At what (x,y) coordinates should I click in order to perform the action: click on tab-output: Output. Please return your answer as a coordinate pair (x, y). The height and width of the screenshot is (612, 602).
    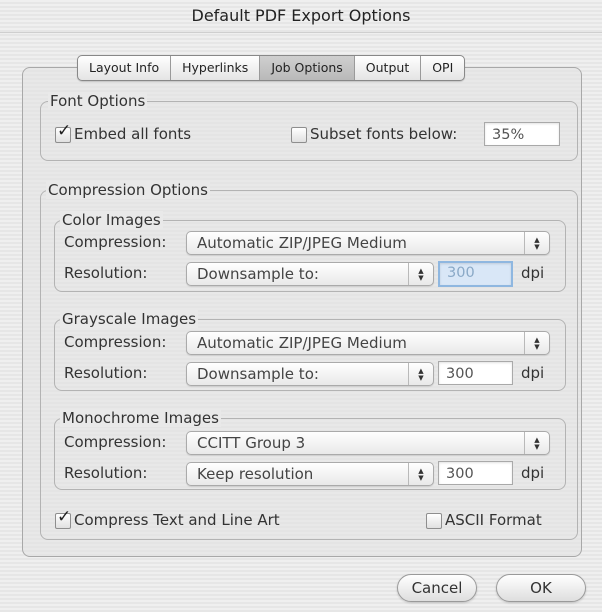
    Looking at the image, I should click on (388, 68).